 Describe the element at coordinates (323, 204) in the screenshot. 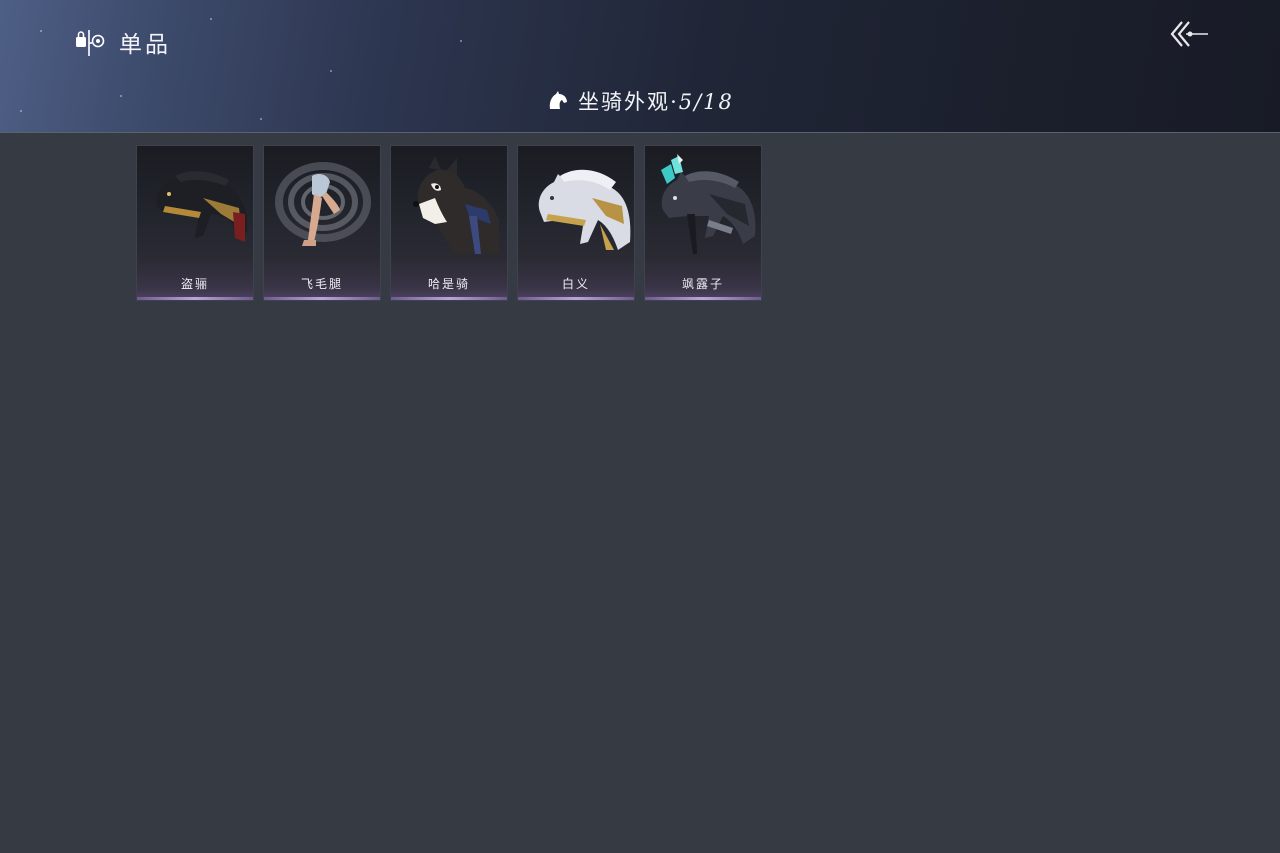

I see `spinning-legs-icon` at that location.